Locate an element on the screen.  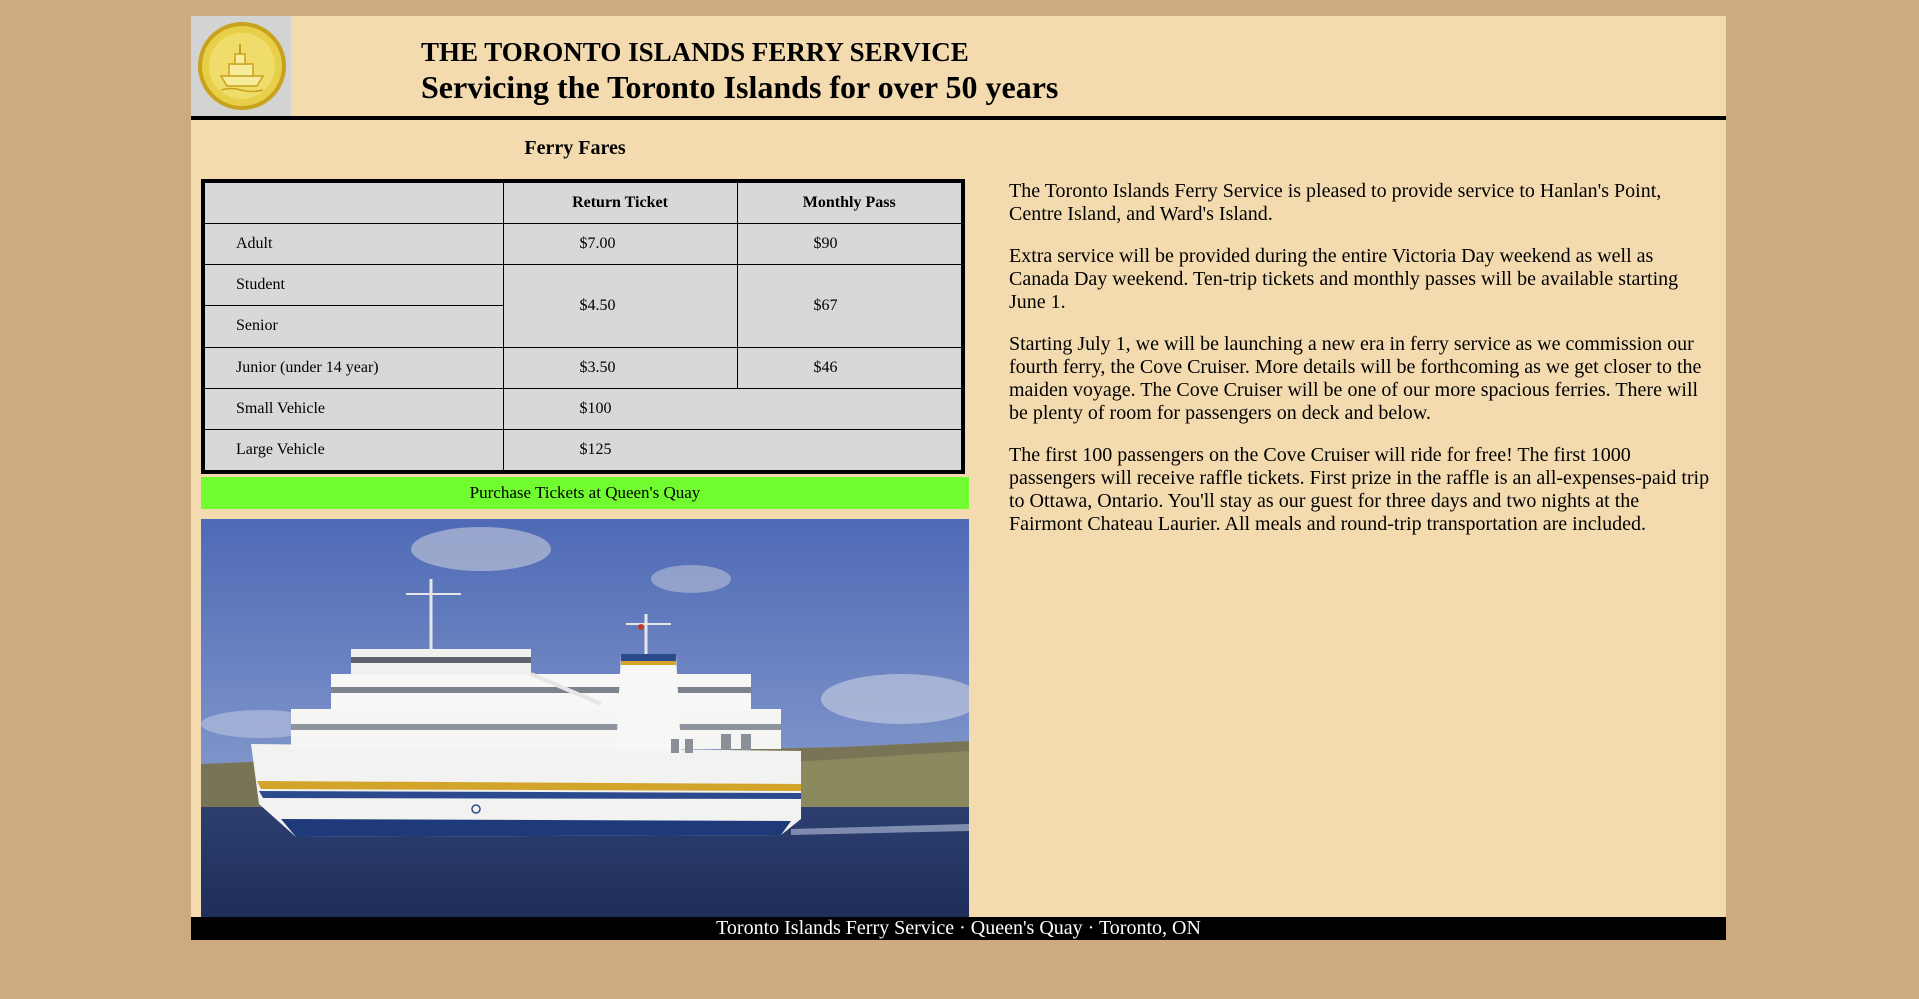
fare-label-small-vehicle: Small Vehicle is located at coordinates (354, 408).